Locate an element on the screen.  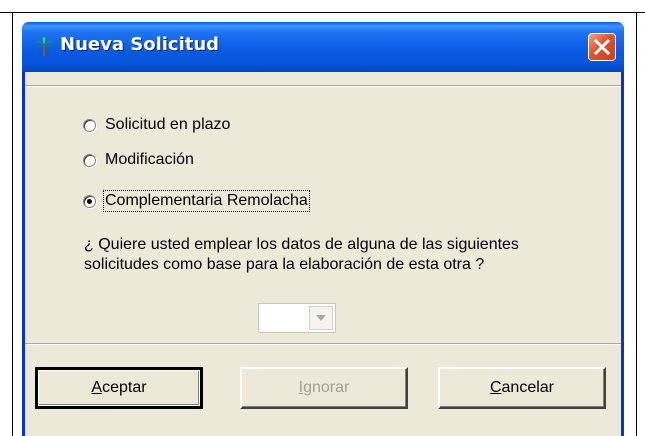
cancel-label: ancelar is located at coordinates (528, 387).